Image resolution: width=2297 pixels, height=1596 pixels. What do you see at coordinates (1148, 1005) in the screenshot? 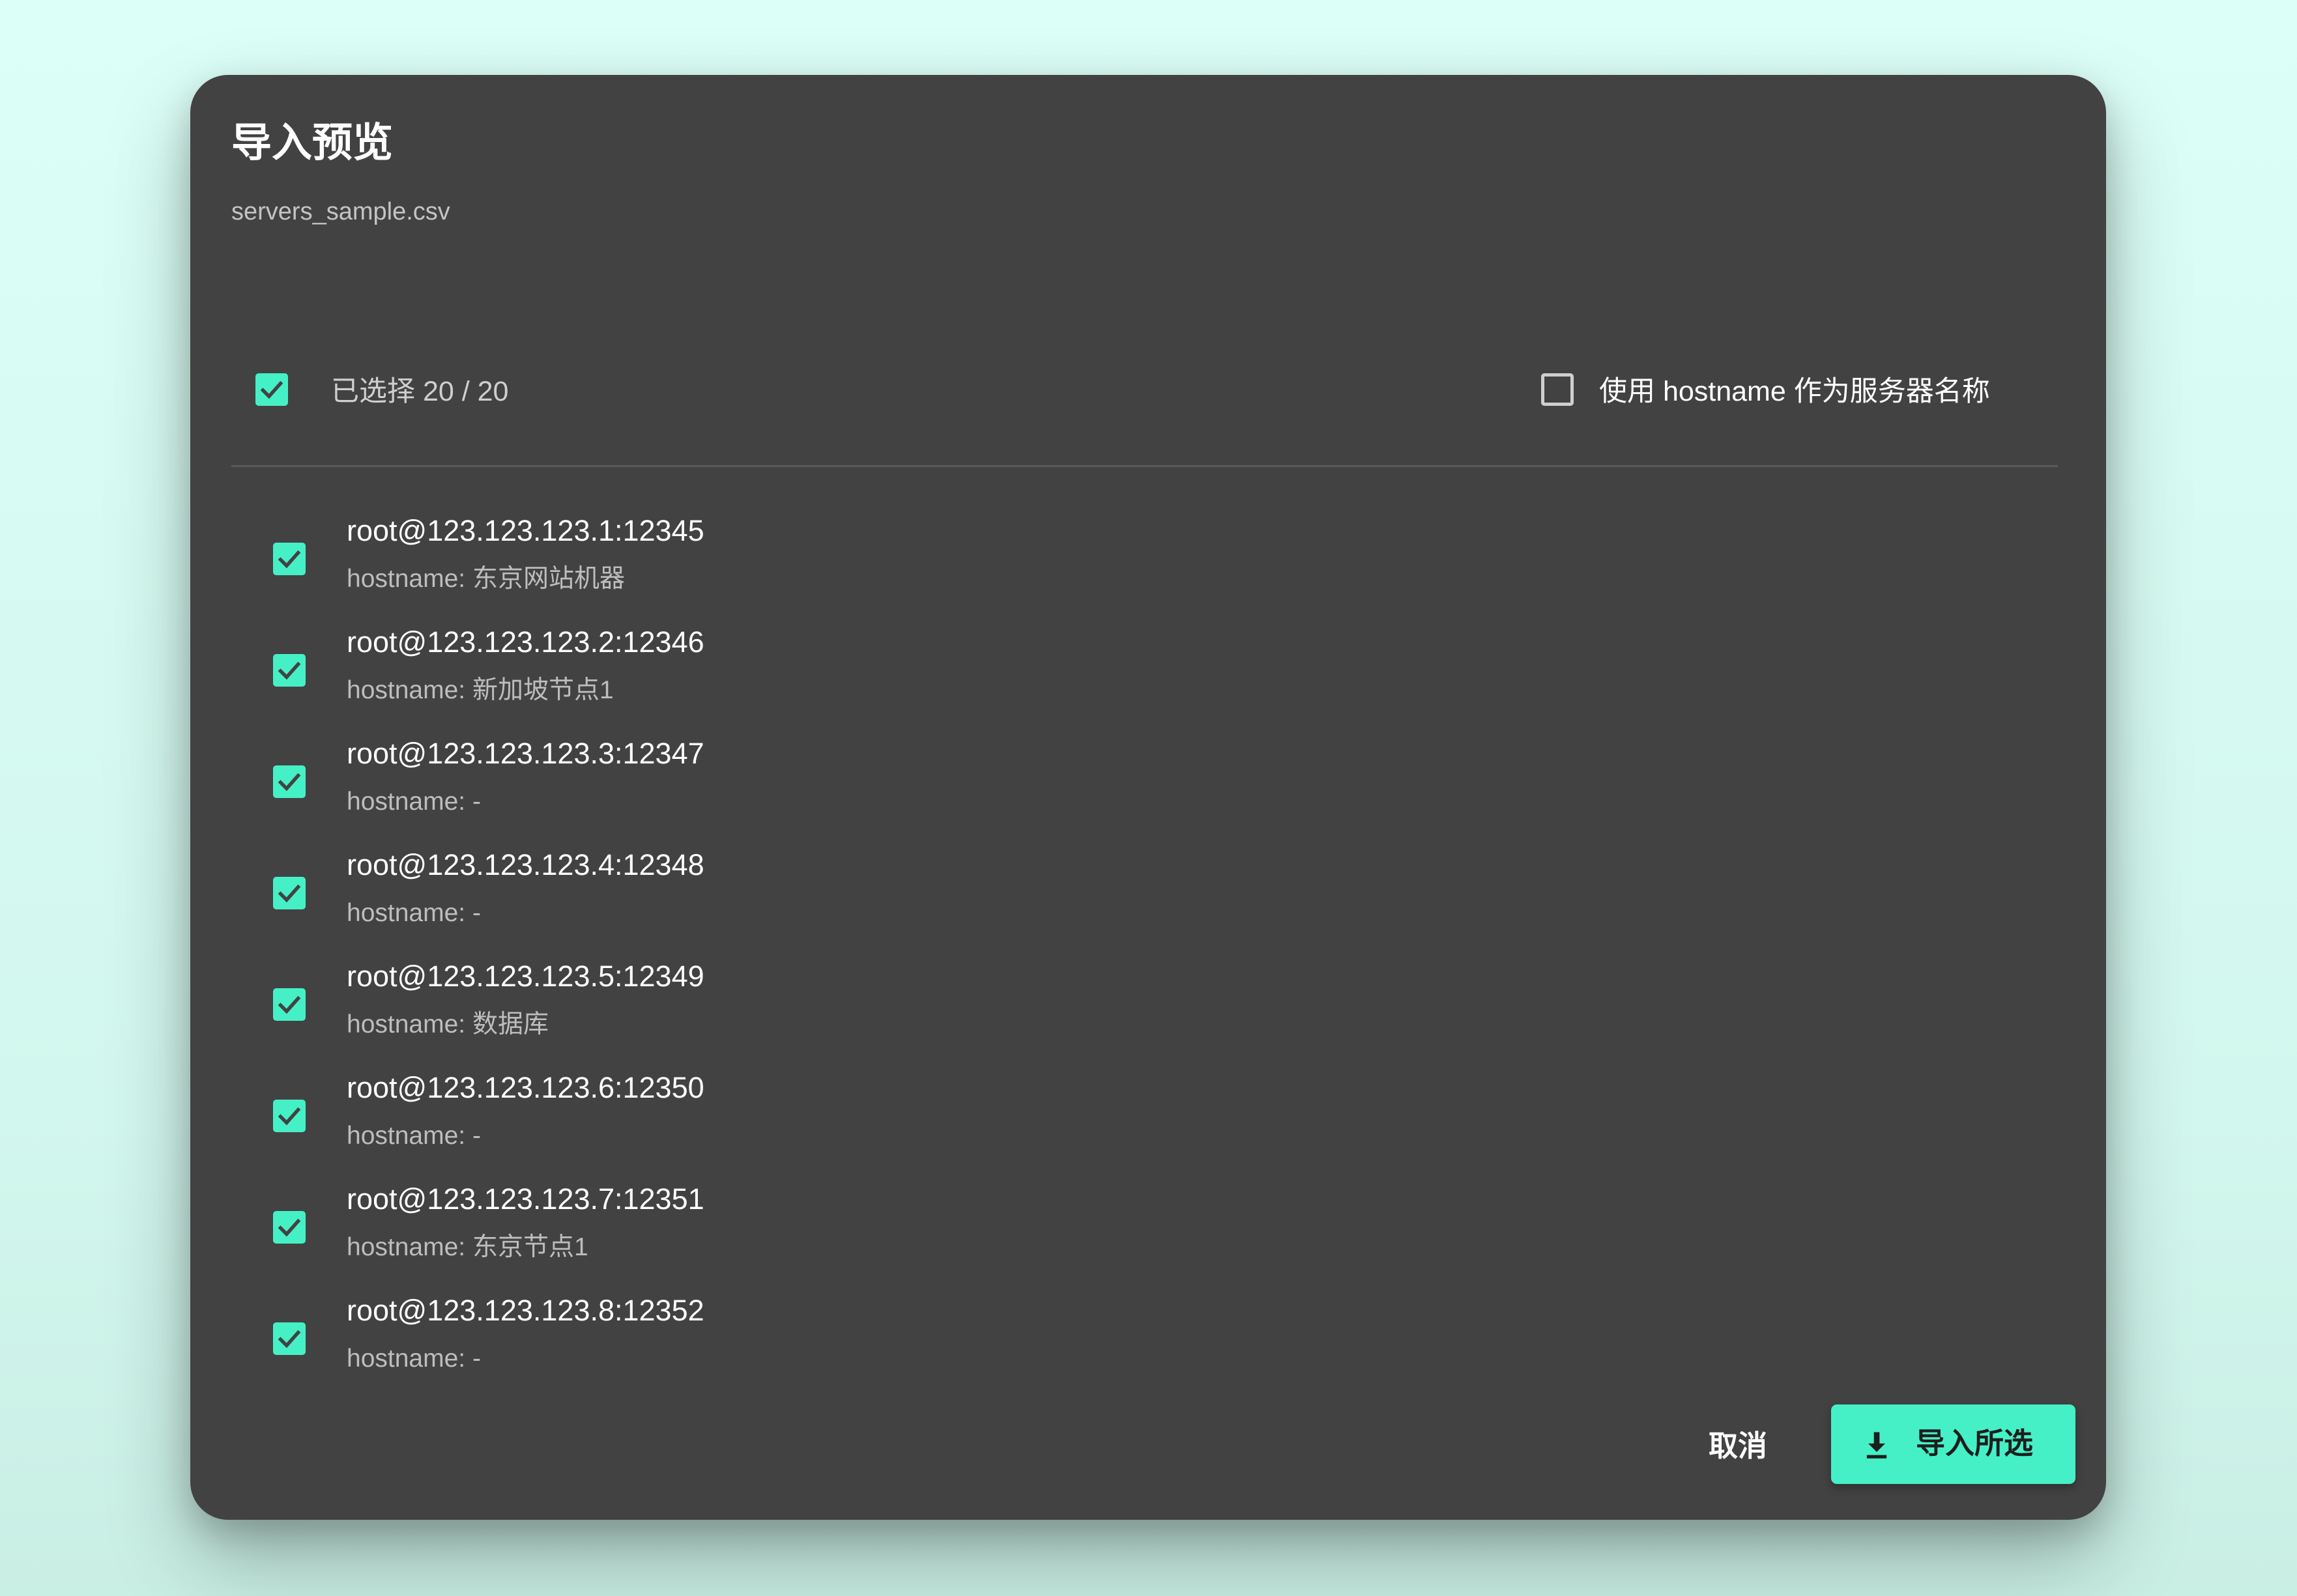
I see `server-row: root@123.123.123.5:12349 hostname: 数据库` at bounding box center [1148, 1005].